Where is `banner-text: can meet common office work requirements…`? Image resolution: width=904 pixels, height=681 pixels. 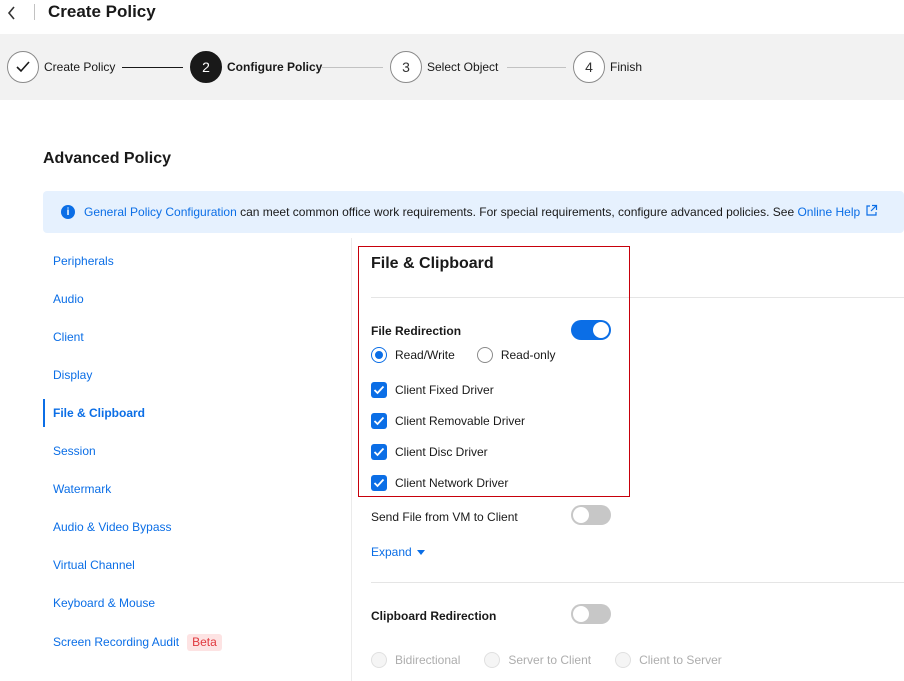
banner-text: can meet common office work requirements… is located at coordinates (517, 212).